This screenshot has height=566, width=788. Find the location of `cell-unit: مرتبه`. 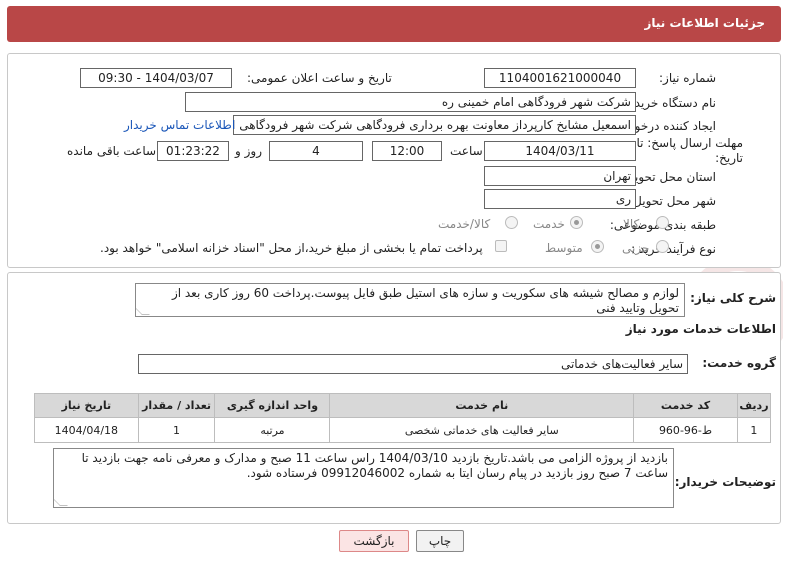

cell-unit: مرتبه is located at coordinates (272, 430).